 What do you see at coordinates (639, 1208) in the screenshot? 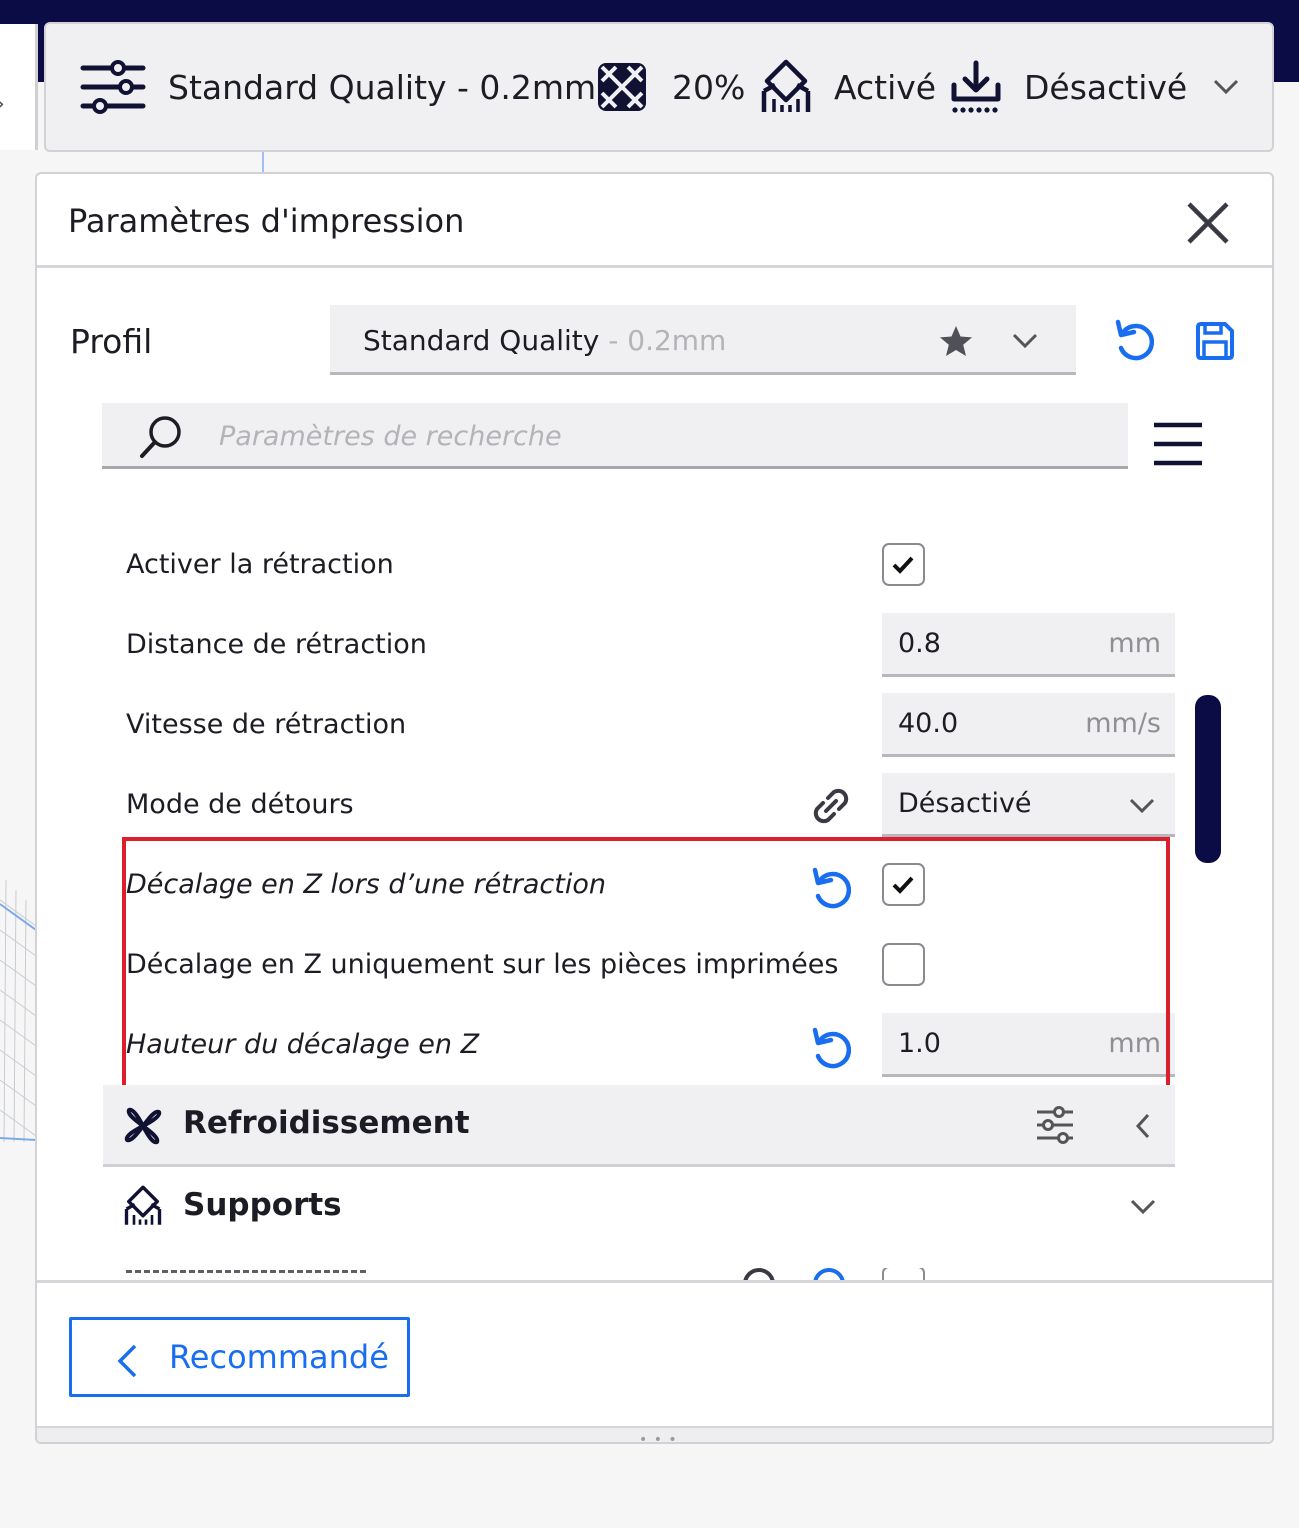
I see `category-supports: Supports` at bounding box center [639, 1208].